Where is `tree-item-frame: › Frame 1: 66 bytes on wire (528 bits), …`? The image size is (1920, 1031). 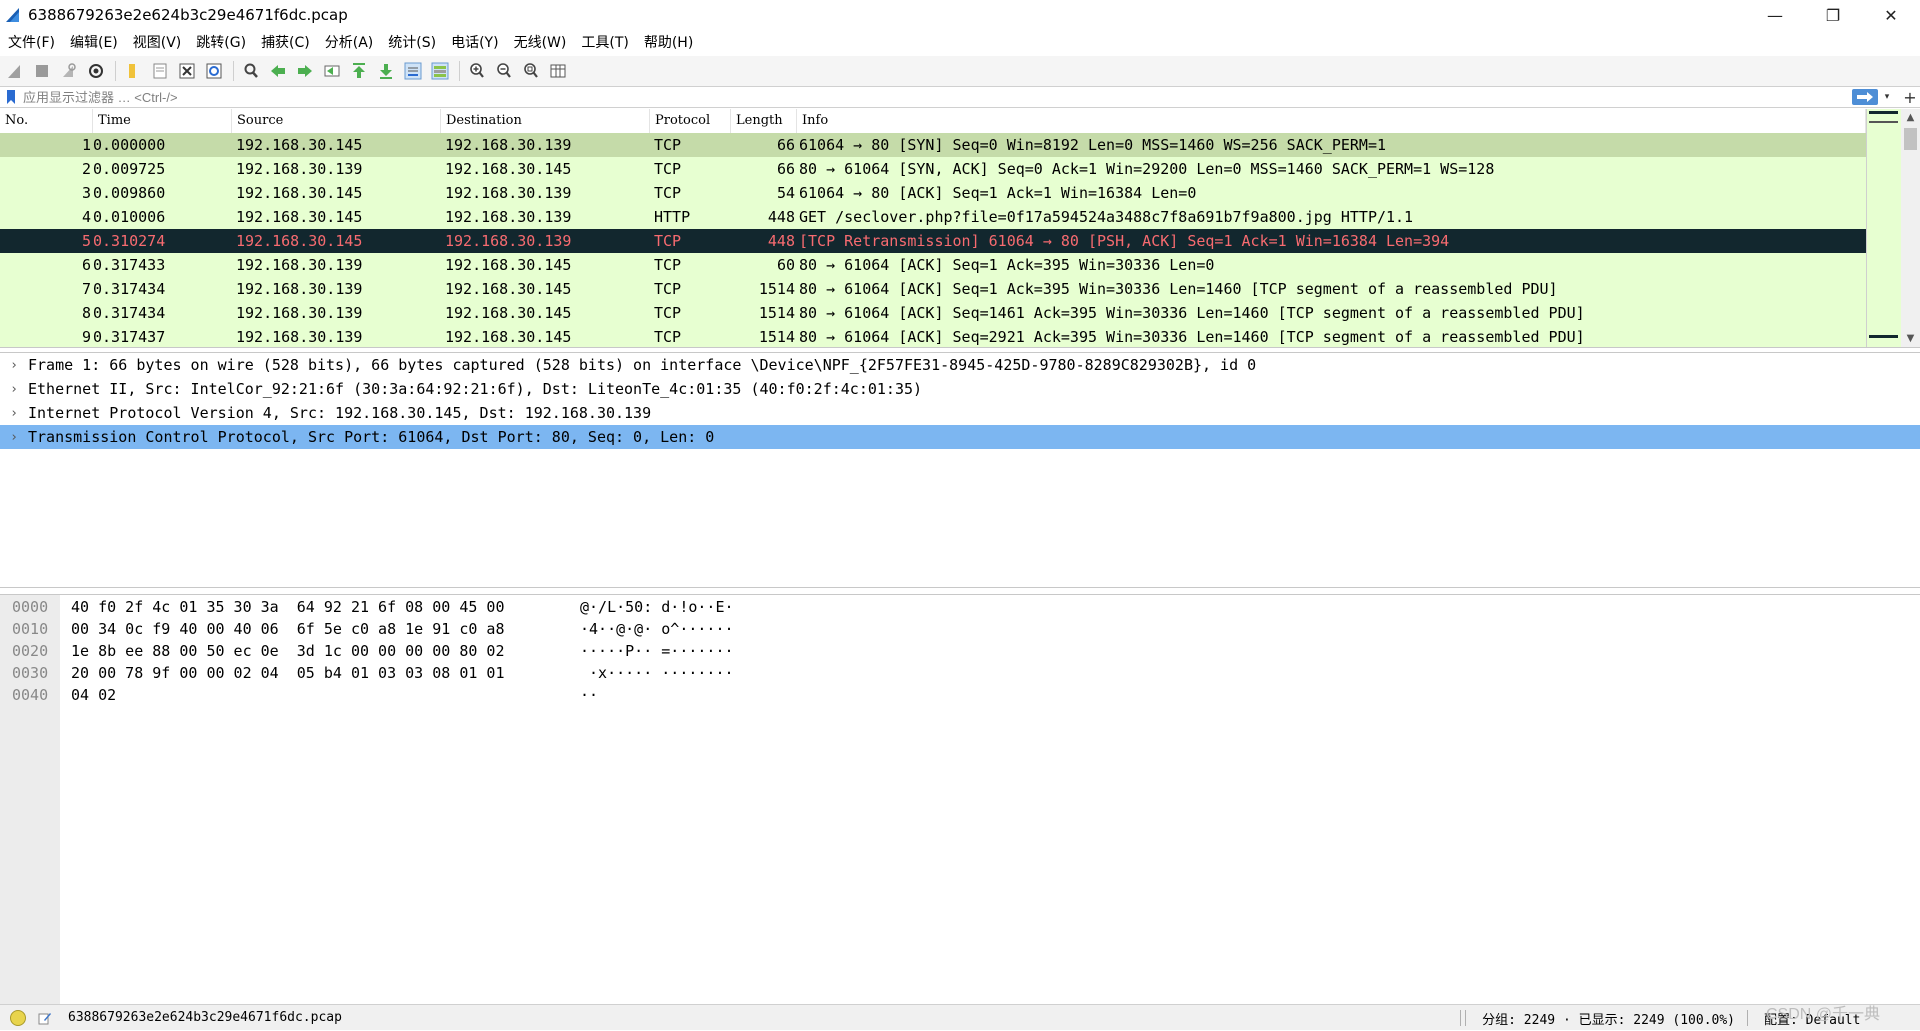 tree-item-frame: › Frame 1: 66 bytes on wire (528 bits), … is located at coordinates (960, 365).